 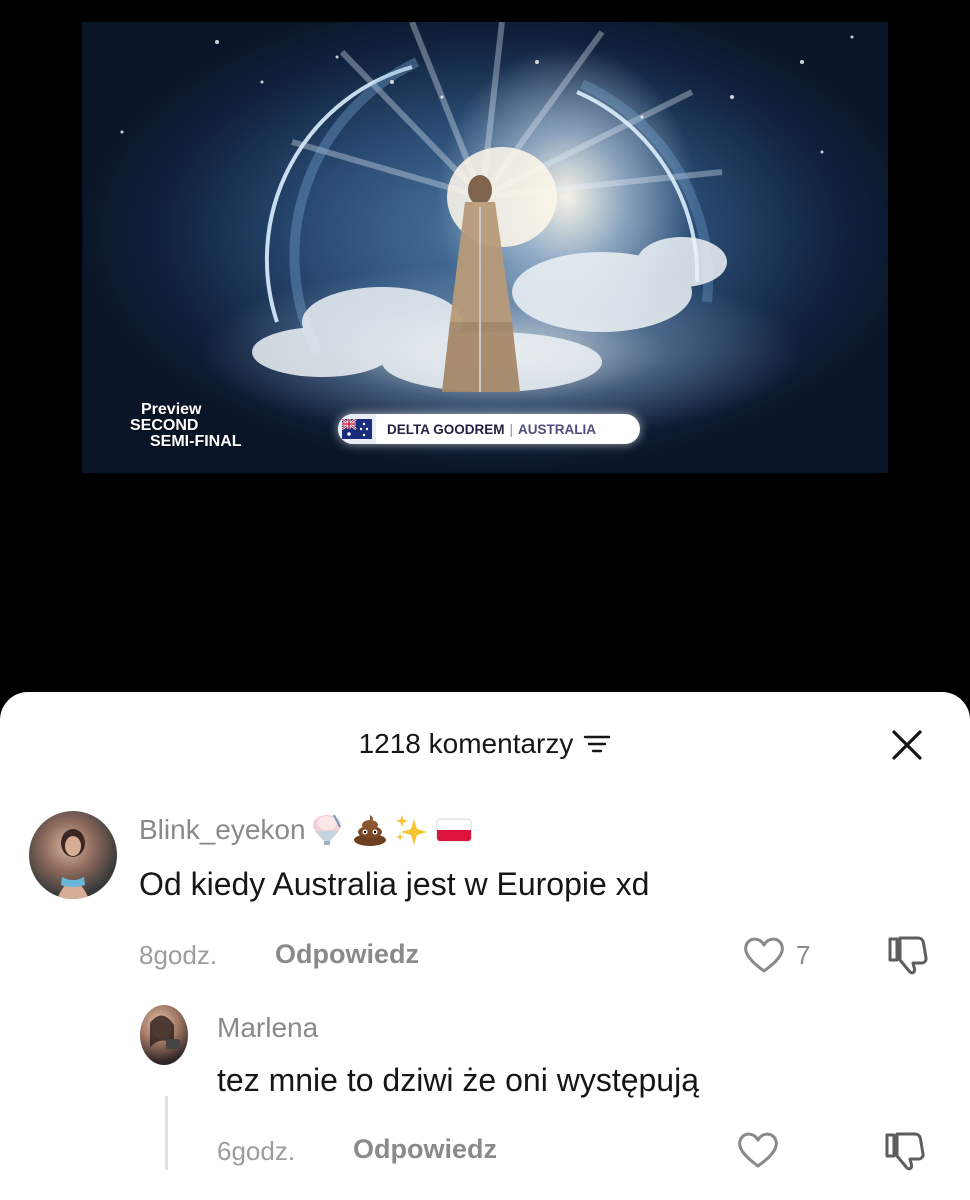 What do you see at coordinates (391, 830) in the screenshot?
I see `username-emojis` at bounding box center [391, 830].